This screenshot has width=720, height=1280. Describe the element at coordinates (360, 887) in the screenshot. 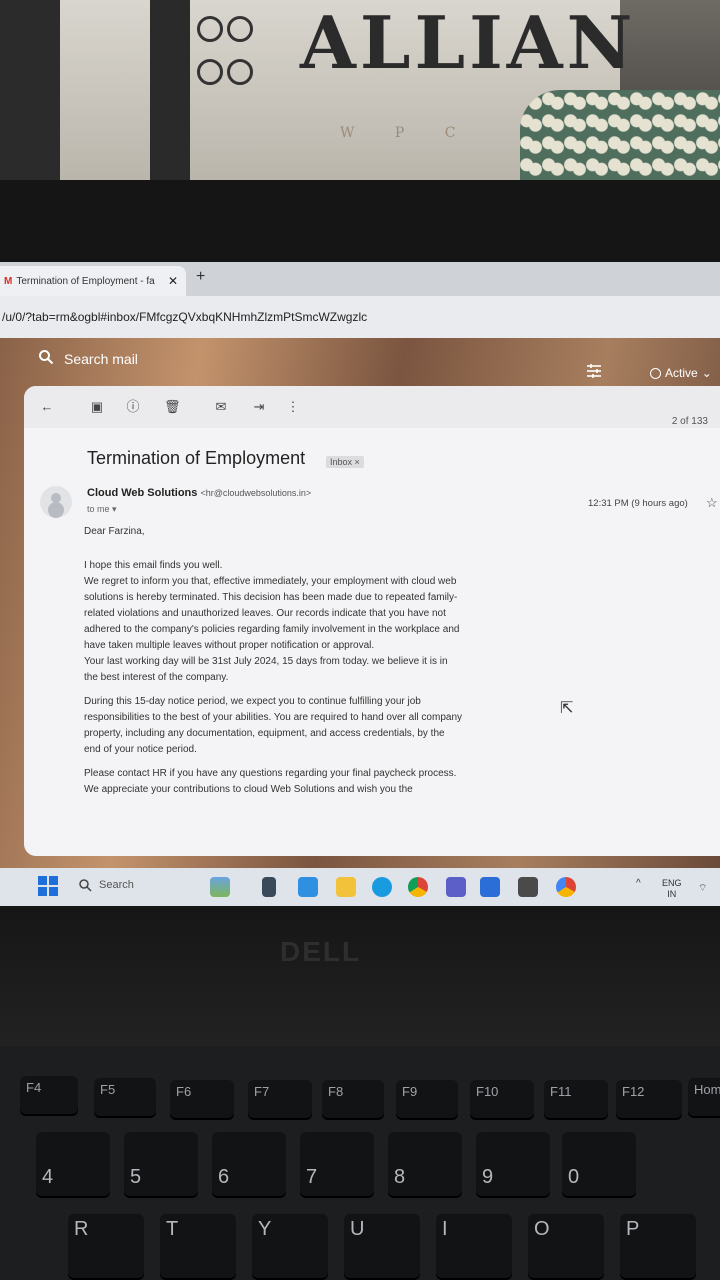

I see `windows-taskbar: Search ^ ENG IN ⌔` at that location.